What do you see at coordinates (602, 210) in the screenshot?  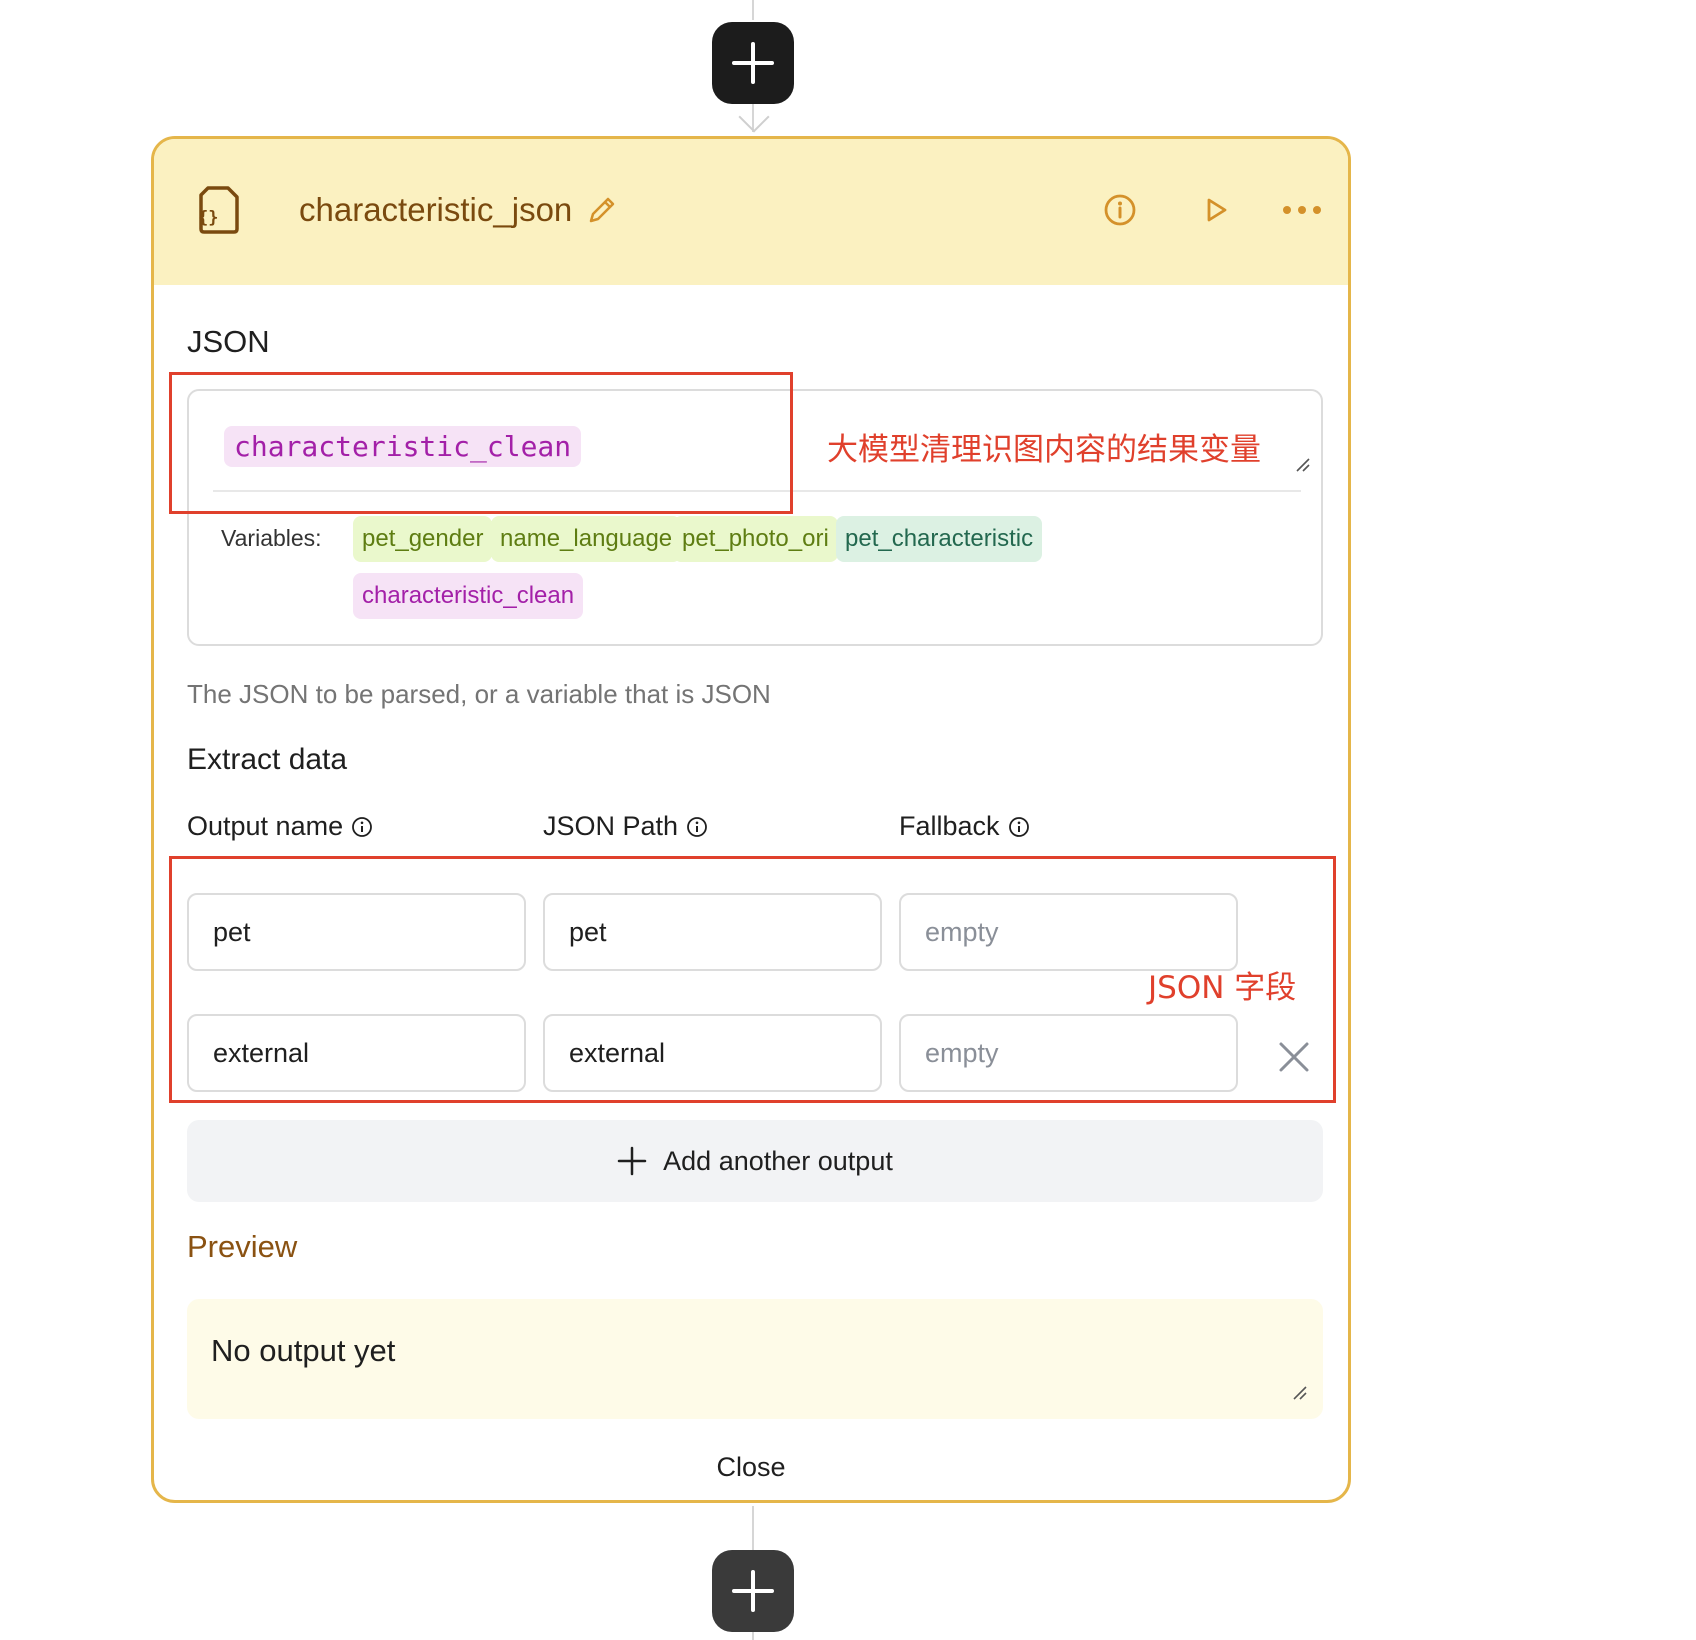 I see `edit-pencil-icon` at bounding box center [602, 210].